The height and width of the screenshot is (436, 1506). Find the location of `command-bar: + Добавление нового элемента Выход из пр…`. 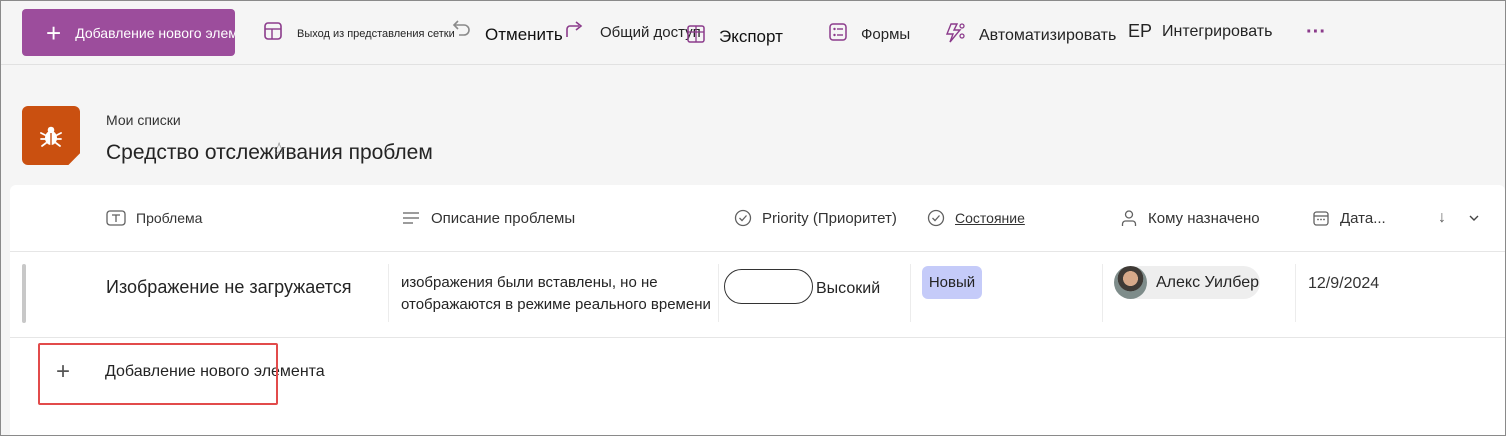

command-bar: + Добавление нового элемента Выход из пр… is located at coordinates (753, 33).